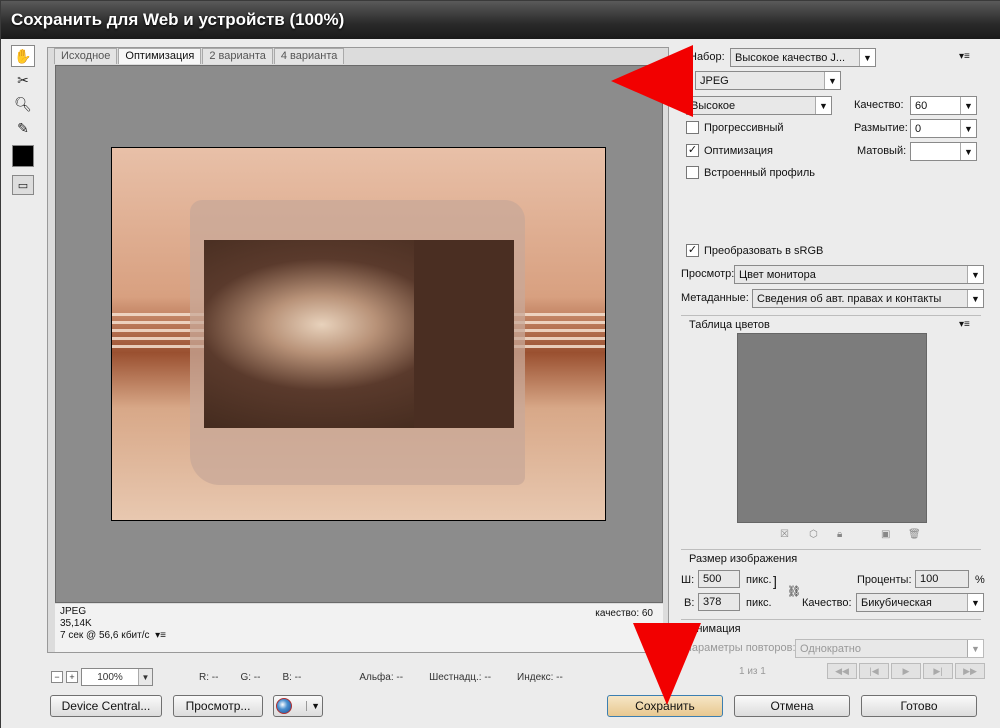  Describe the element at coordinates (759, 105) in the screenshot. I see `quality-preset-select: Высокое ▼` at that location.